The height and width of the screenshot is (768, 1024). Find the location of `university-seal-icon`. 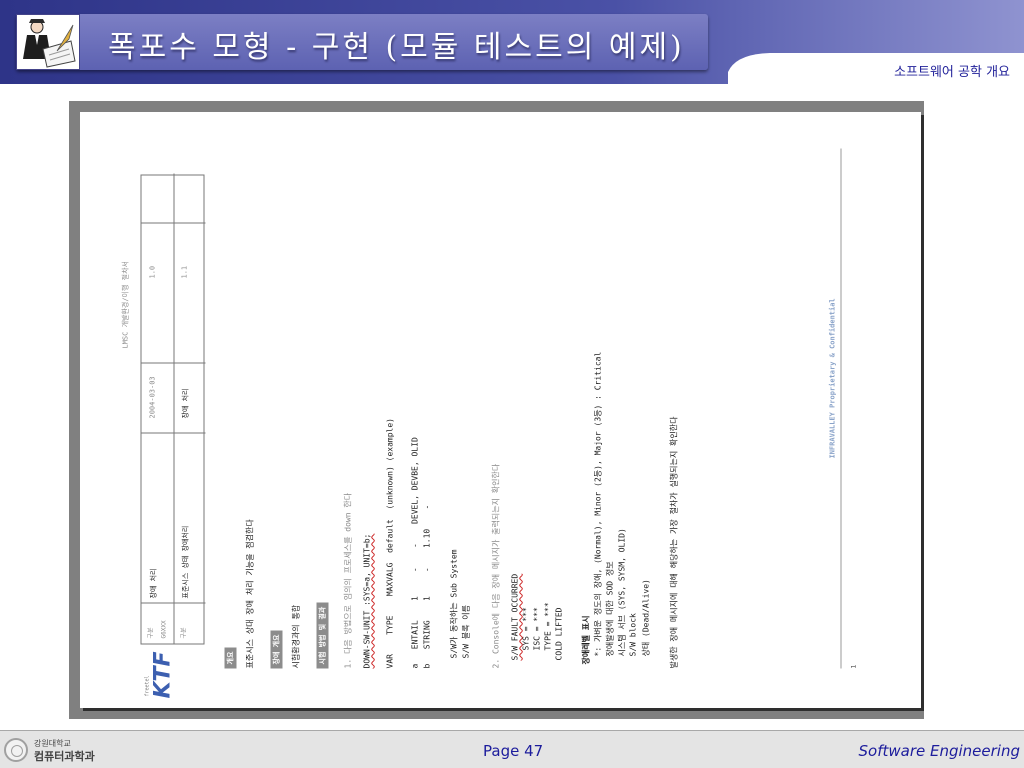

university-seal-icon is located at coordinates (16, 750).